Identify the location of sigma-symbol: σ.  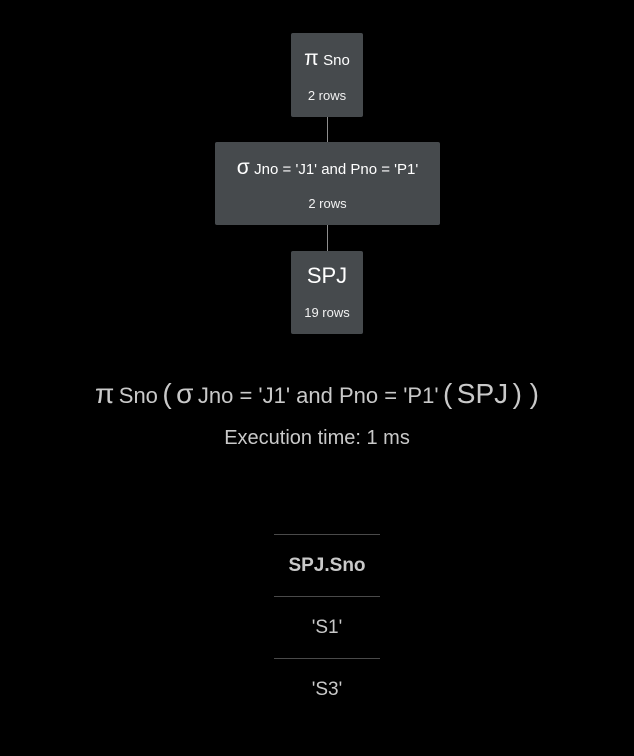
(243, 167).